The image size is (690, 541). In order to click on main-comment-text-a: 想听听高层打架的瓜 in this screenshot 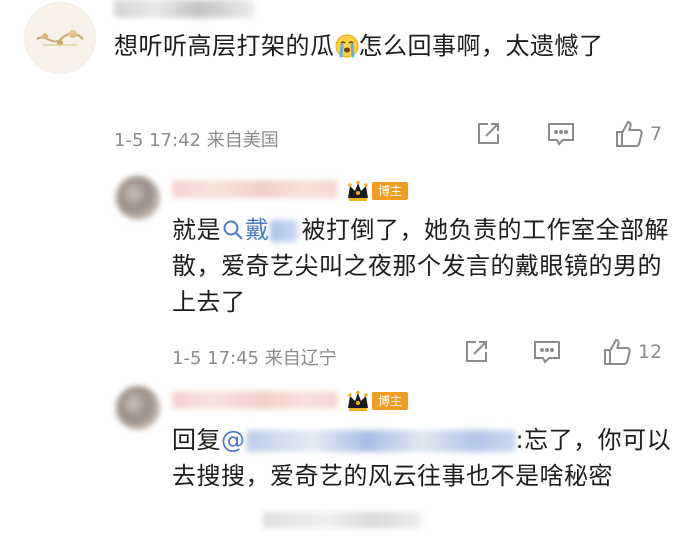, I will do `click(224, 46)`.